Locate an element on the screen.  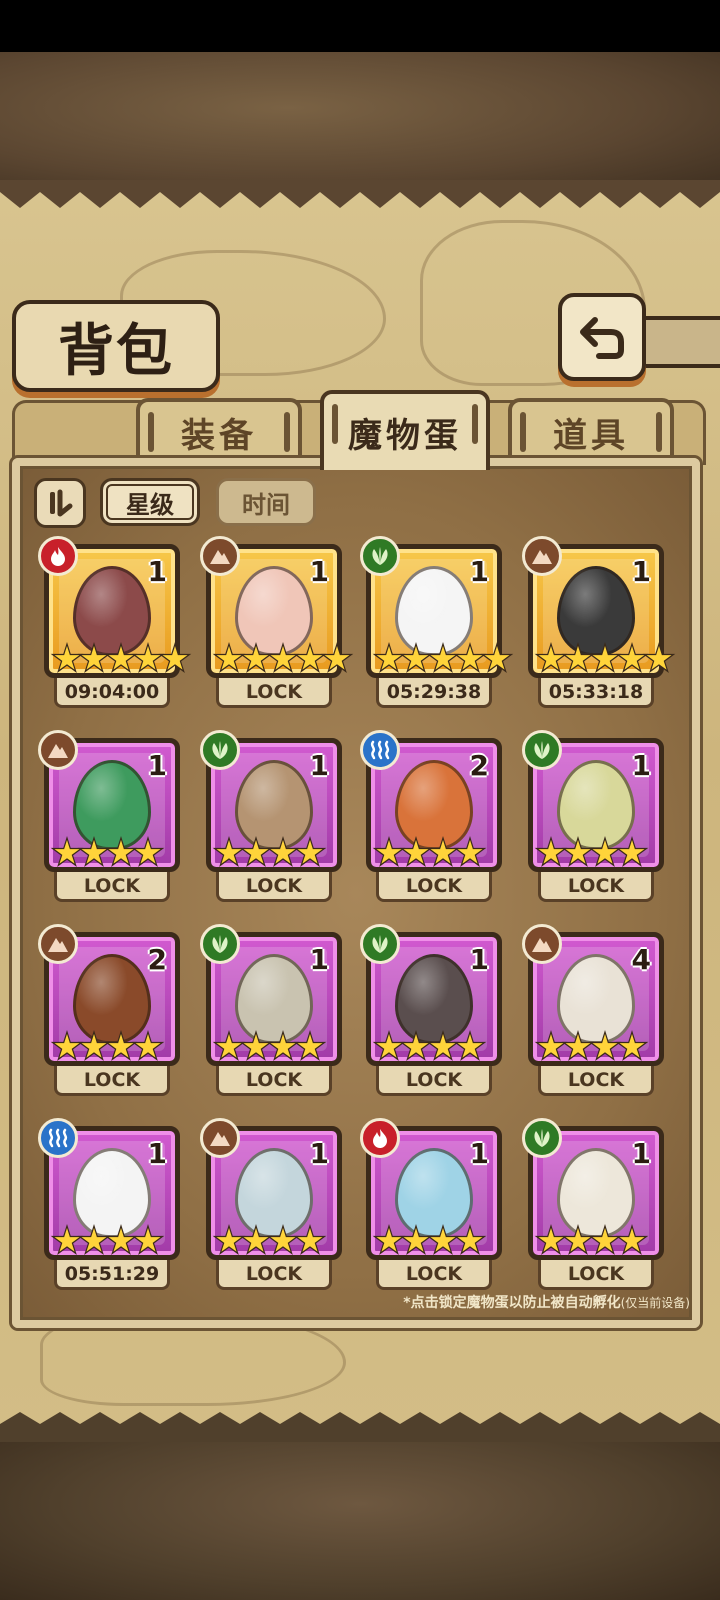
zigzag-edge-bottom is located at coordinates (360, 1427).